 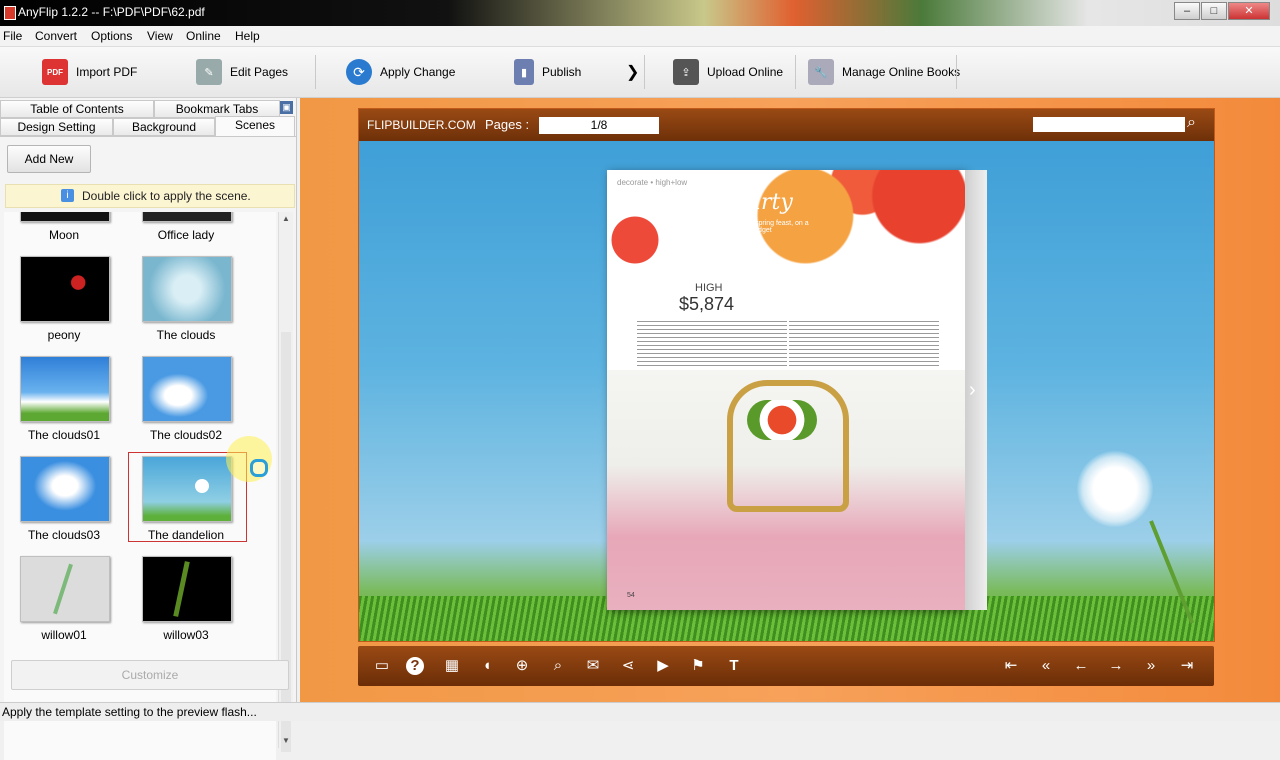 I want to click on edit-pages-label: Edit Pages, so click(x=259, y=72).